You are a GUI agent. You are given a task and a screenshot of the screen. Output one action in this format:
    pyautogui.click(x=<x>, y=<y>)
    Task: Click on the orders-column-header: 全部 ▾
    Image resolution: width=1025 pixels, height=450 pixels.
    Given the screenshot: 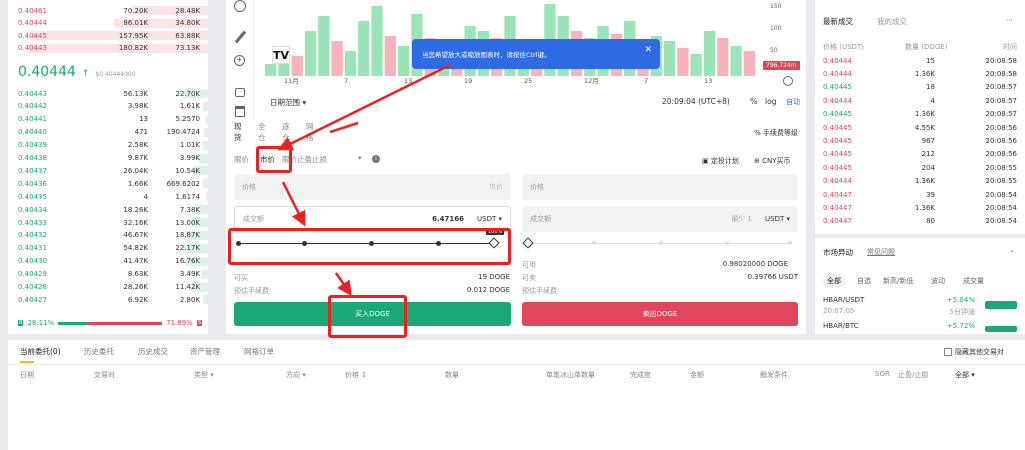 What is the action you would take?
    pyautogui.click(x=965, y=375)
    